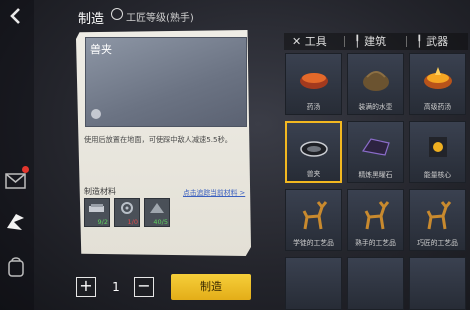 The width and height of the screenshot is (470, 310). What do you see at coordinates (313, 107) in the screenshot?
I see `grid-item-label: 药汤` at bounding box center [313, 107].